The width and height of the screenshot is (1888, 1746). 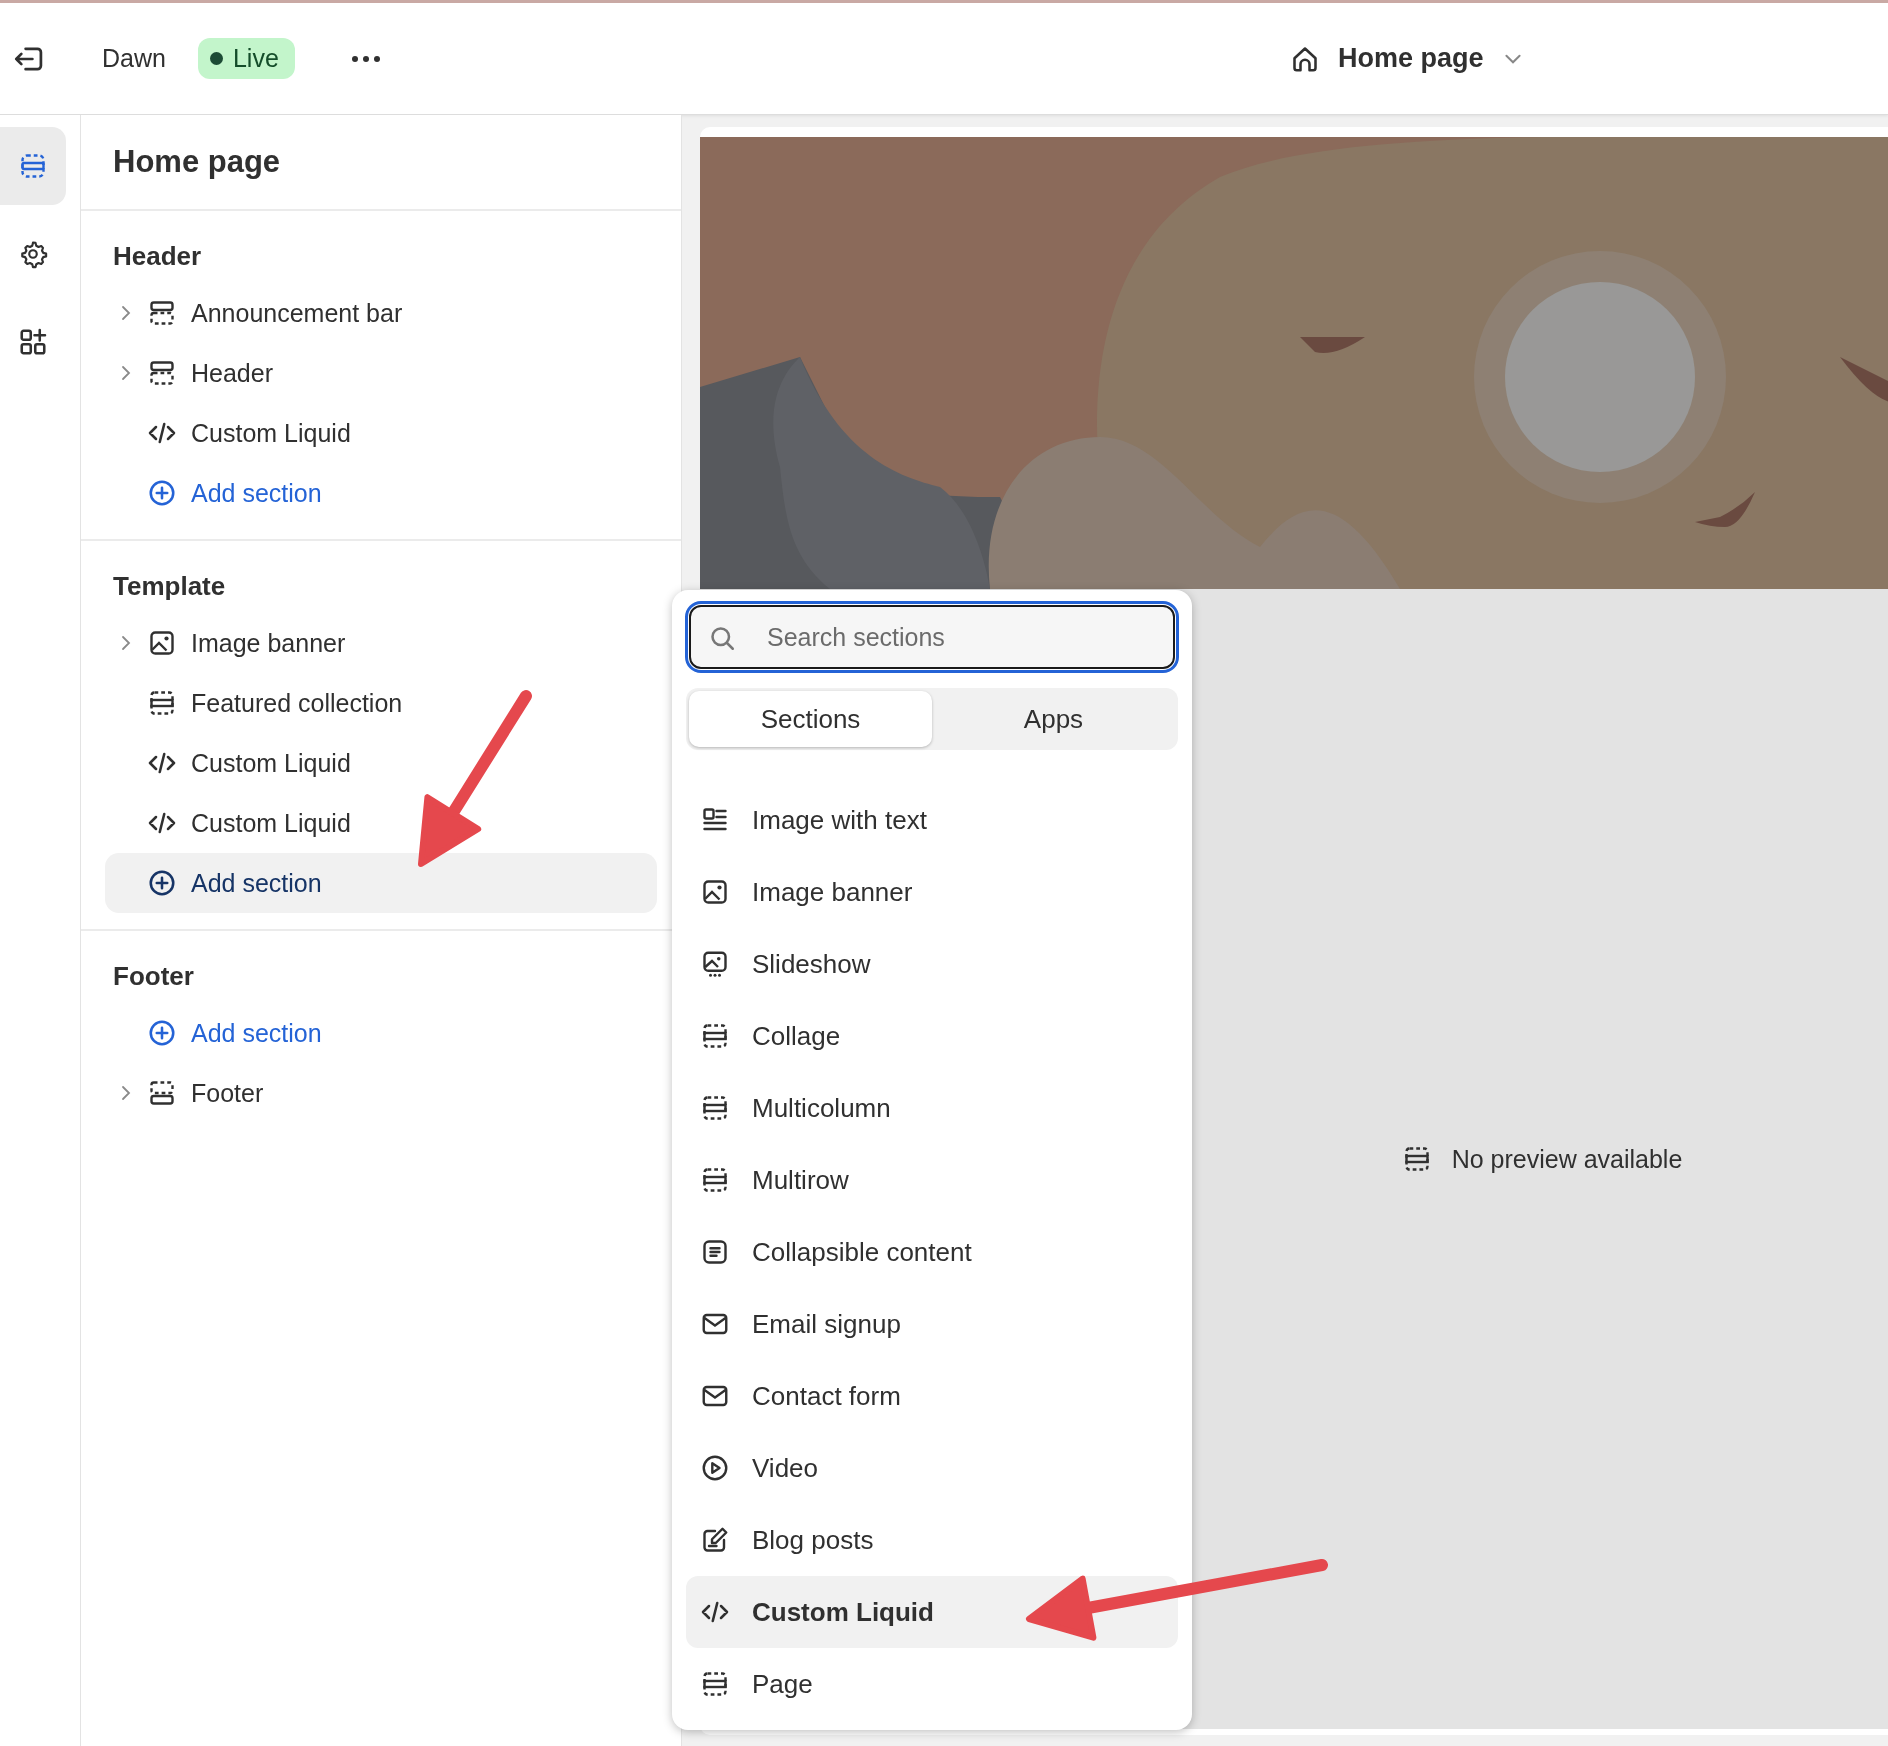 What do you see at coordinates (932, 964) in the screenshot?
I see `section-option: Slideshow` at bounding box center [932, 964].